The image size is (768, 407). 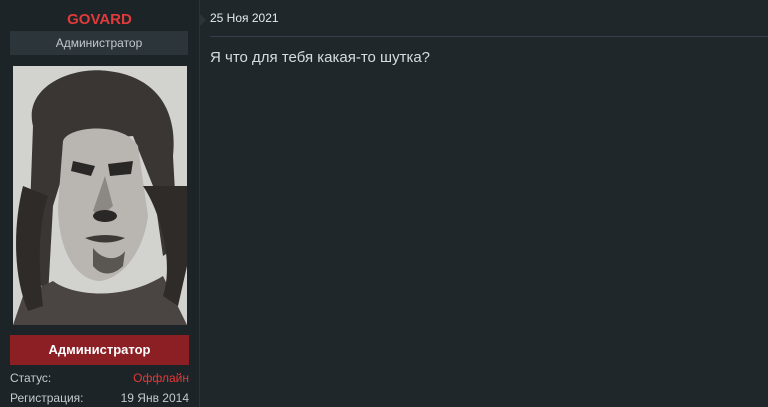 What do you see at coordinates (161, 378) in the screenshot?
I see `status-value: Оффлайн` at bounding box center [161, 378].